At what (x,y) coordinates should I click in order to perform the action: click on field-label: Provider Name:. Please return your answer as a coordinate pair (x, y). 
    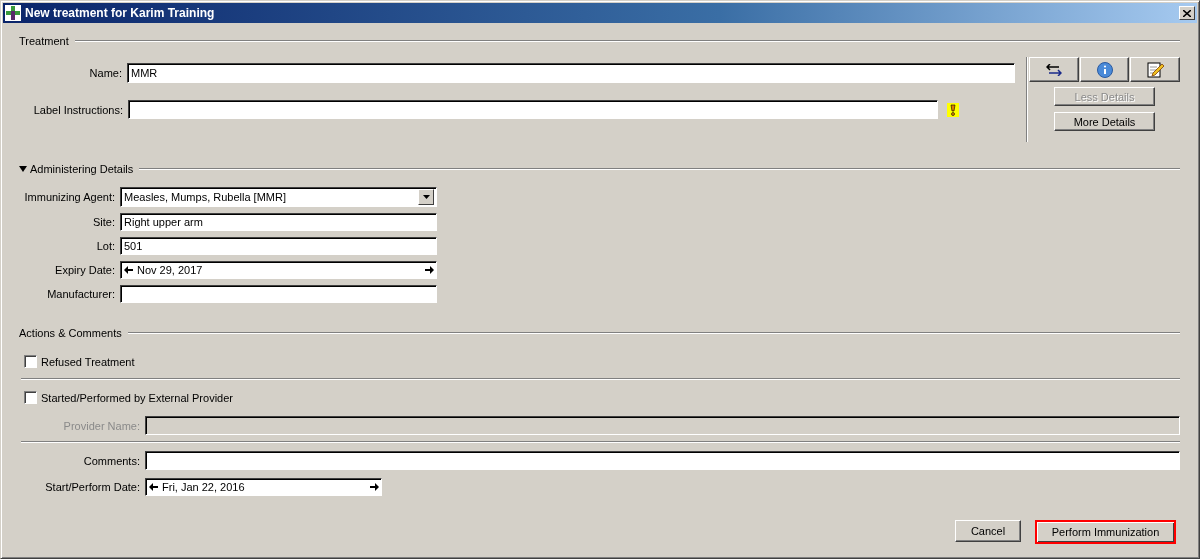
    Looking at the image, I should click on (101, 425).